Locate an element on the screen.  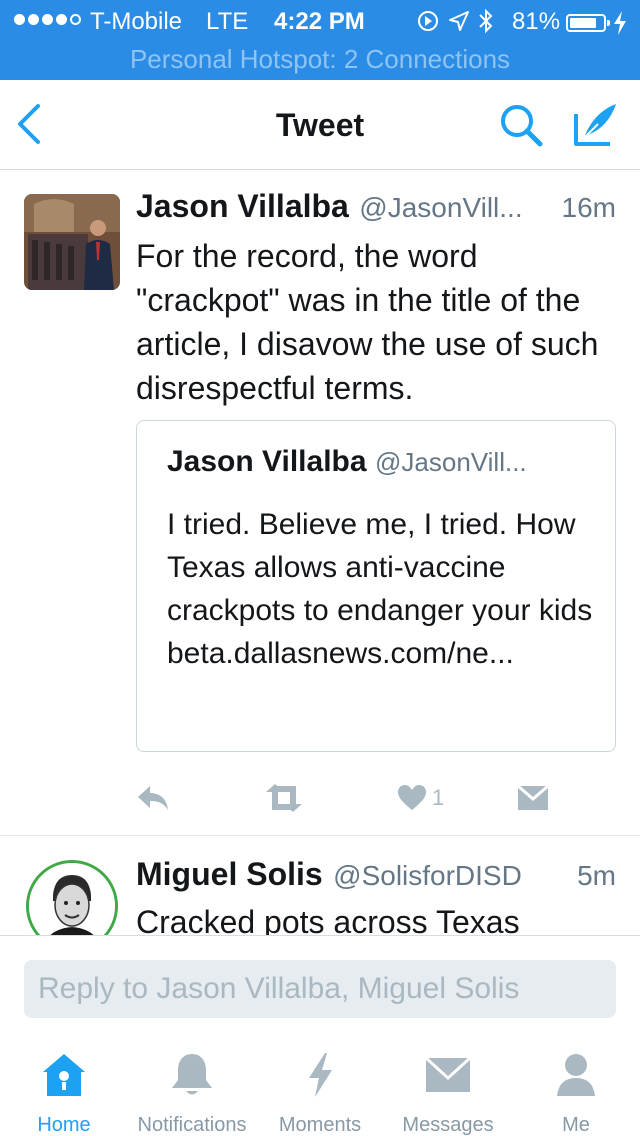
tab-moments-label: Moments is located at coordinates (320, 1125).